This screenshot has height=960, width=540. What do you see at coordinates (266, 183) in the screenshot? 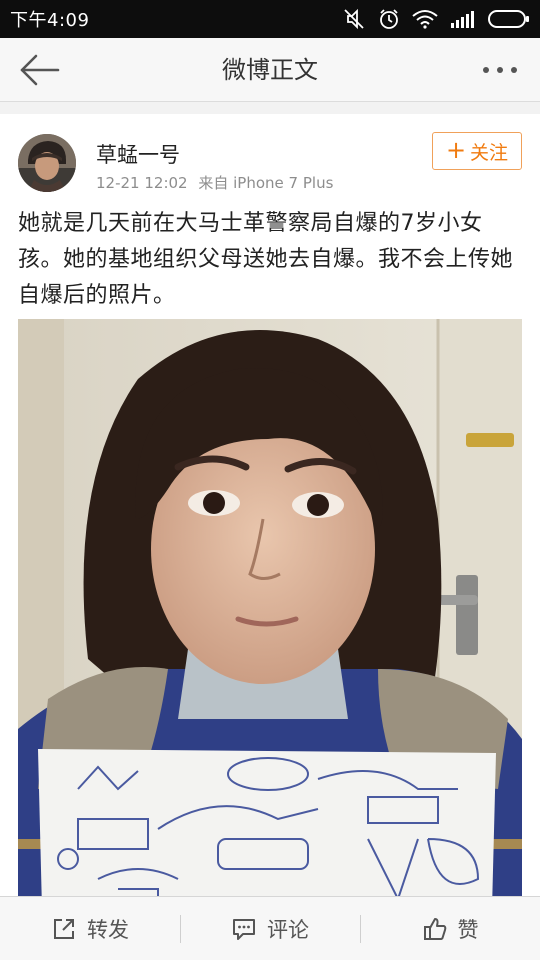
I see `post-source: 来自 iPhone 7 Plus` at bounding box center [266, 183].